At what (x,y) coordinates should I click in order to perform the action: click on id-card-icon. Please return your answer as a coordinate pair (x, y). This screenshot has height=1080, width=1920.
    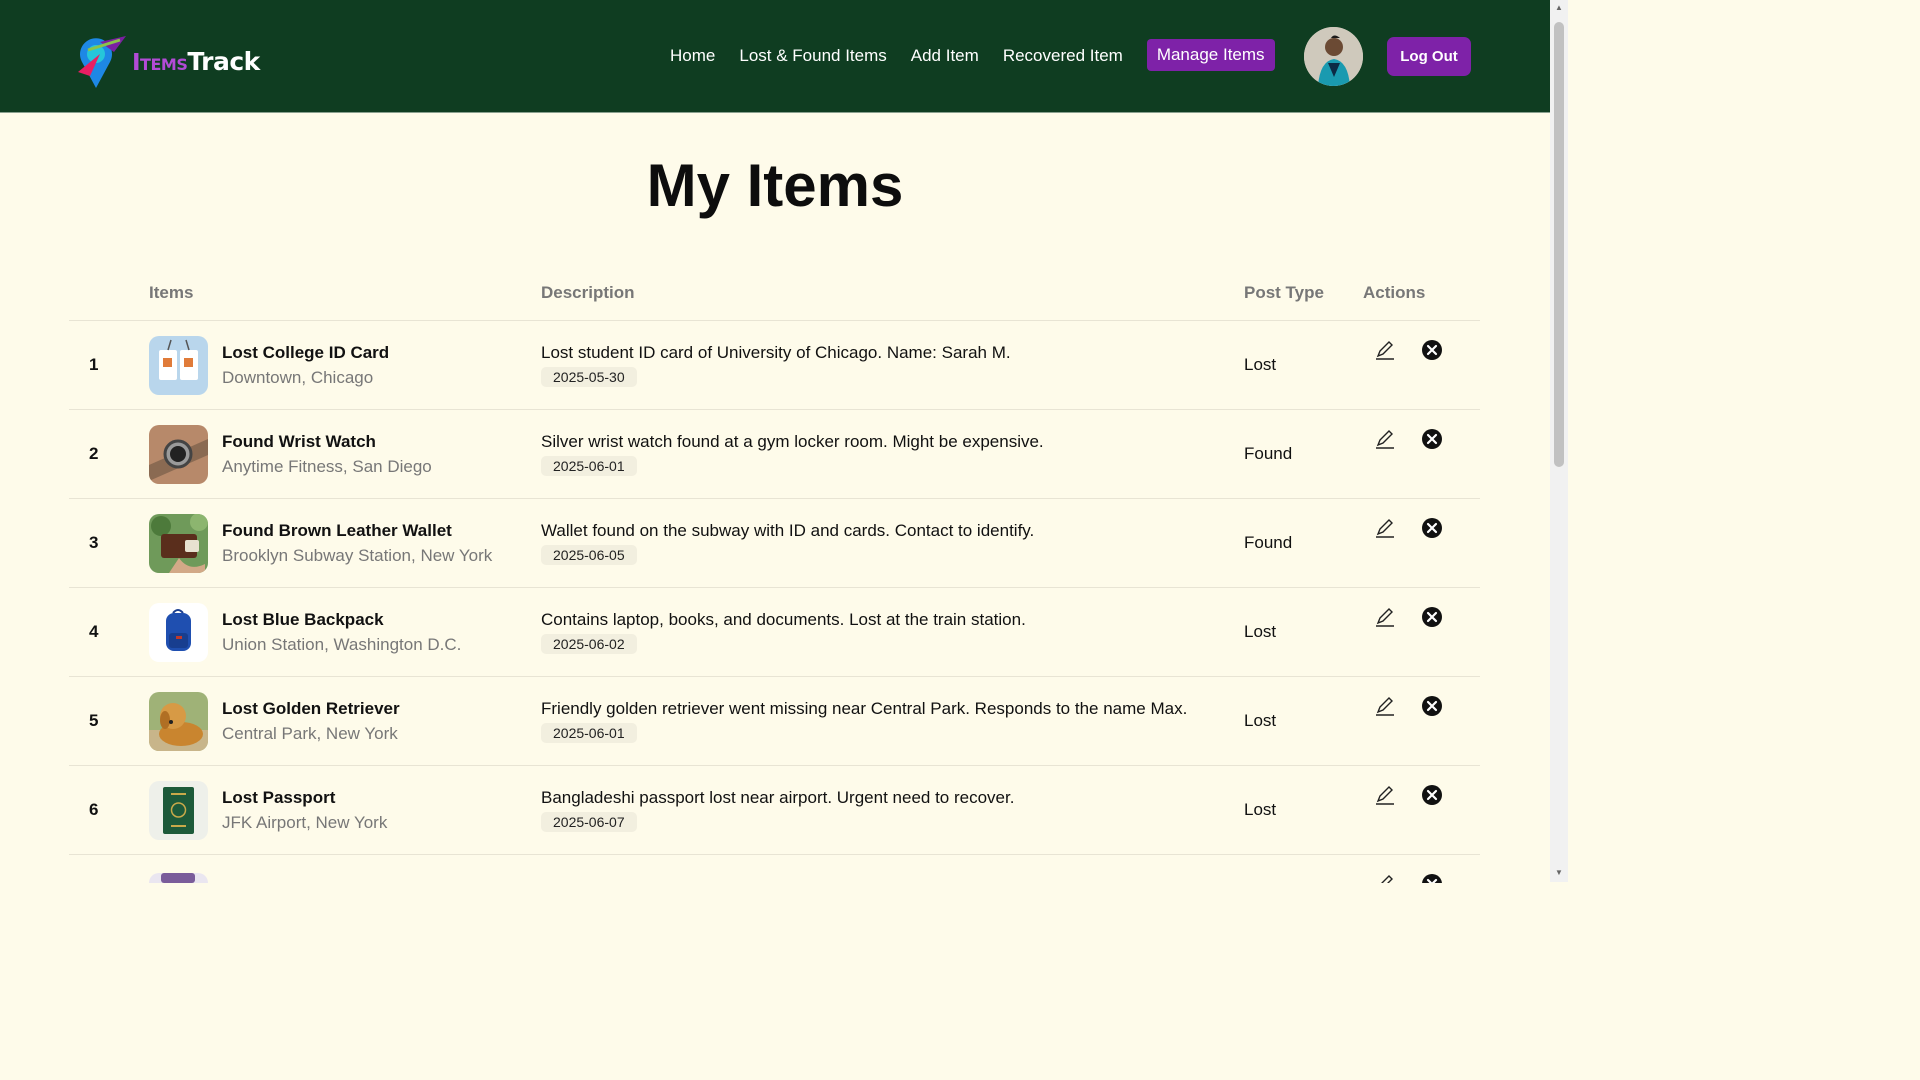
    Looking at the image, I should click on (178, 365).